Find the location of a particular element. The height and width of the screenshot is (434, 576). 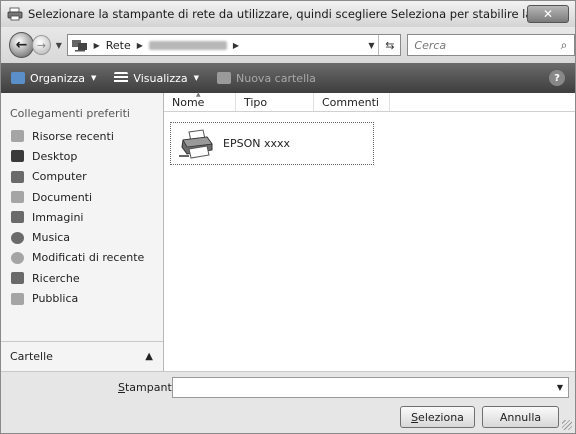

printer-field-label: Stampante is located at coordinates (148, 387).